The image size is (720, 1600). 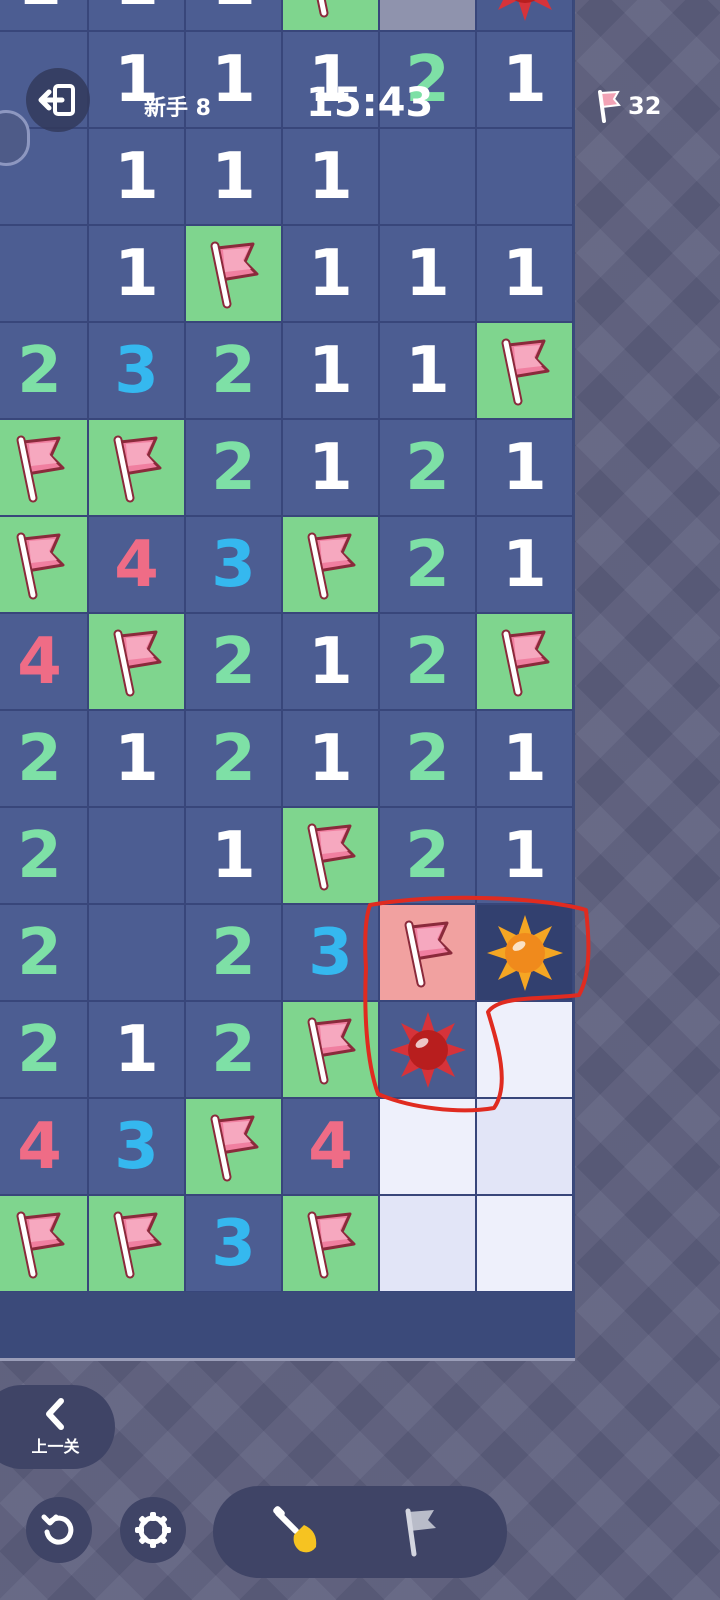 What do you see at coordinates (370, 103) in the screenshot?
I see `timer: 15:43` at bounding box center [370, 103].